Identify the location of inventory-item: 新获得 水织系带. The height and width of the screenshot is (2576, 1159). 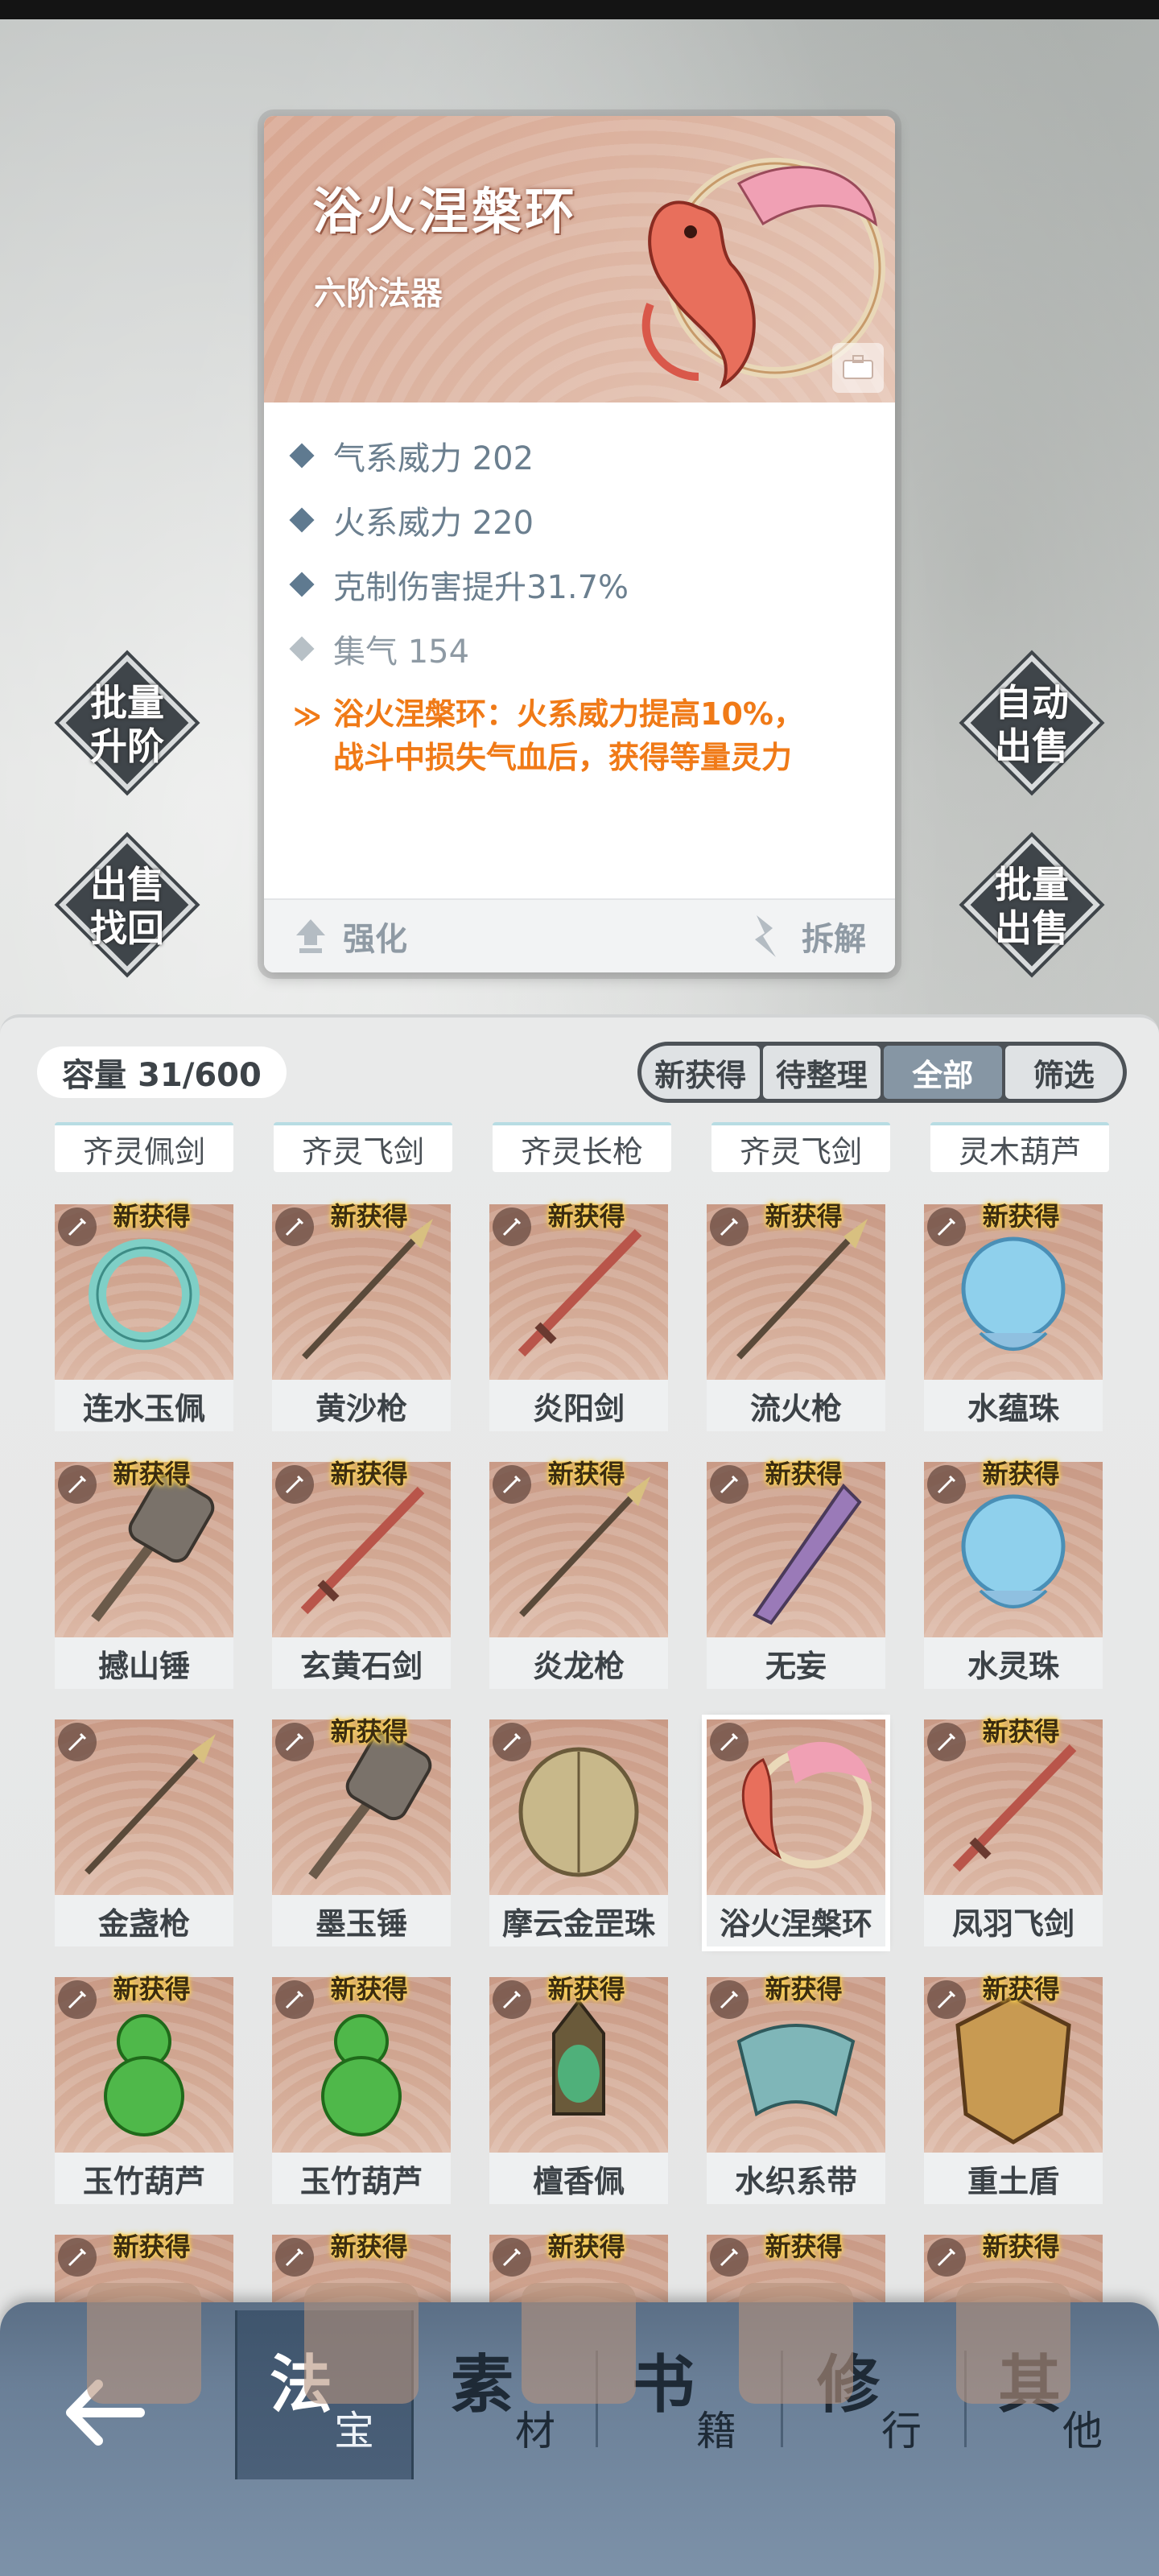
(796, 2089).